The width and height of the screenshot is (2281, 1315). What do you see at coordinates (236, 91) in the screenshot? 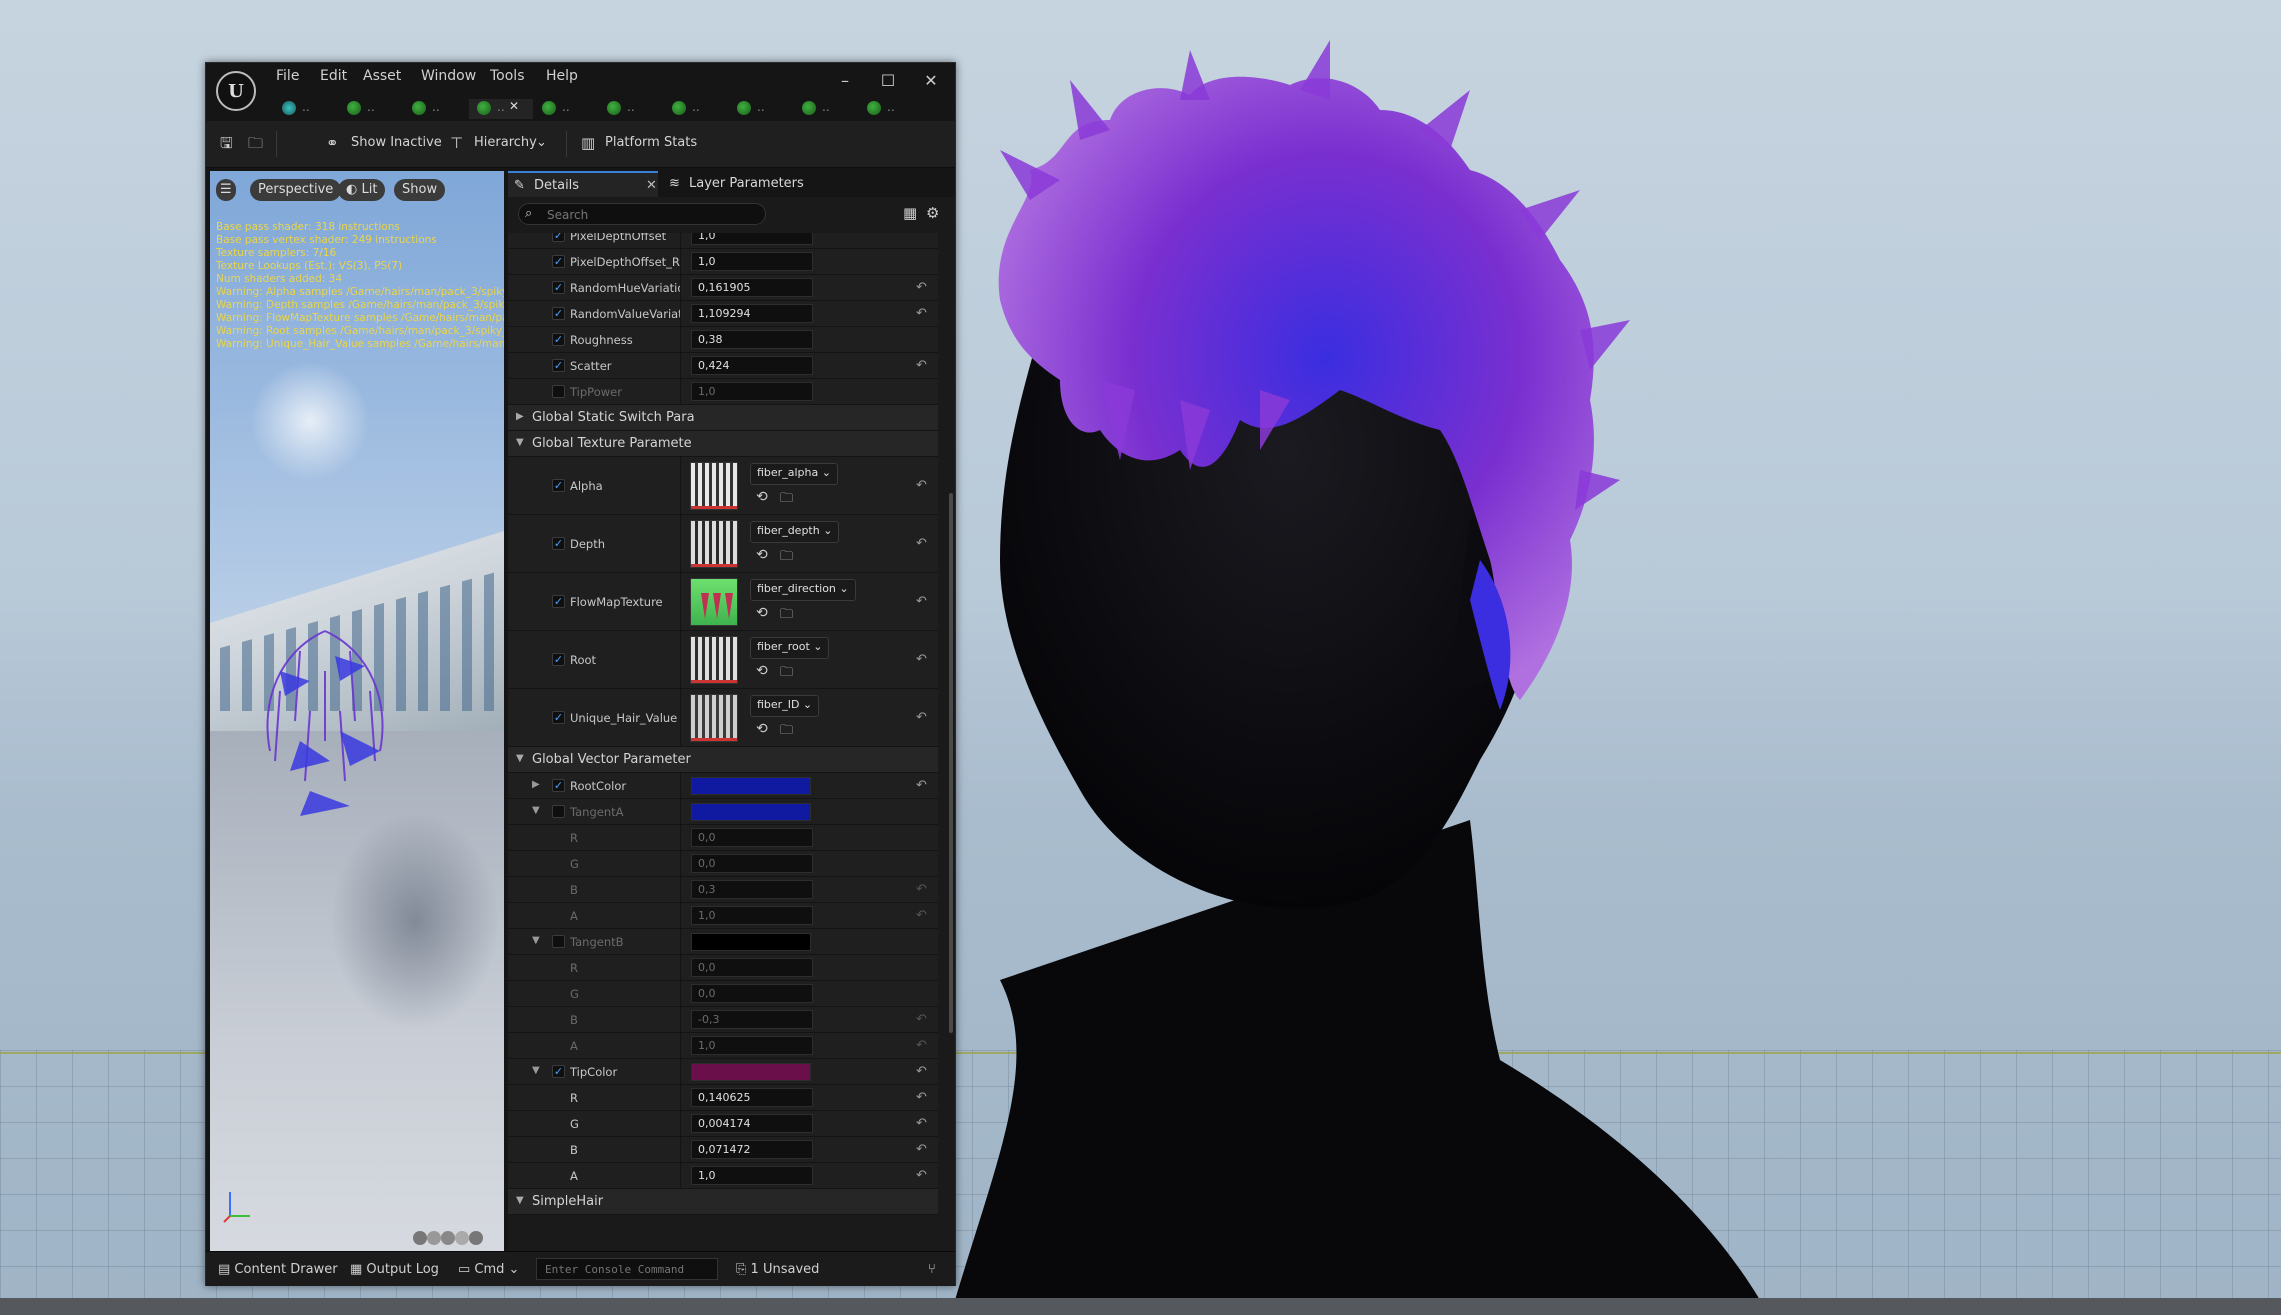
I see `unreal-logo-icon: U` at bounding box center [236, 91].